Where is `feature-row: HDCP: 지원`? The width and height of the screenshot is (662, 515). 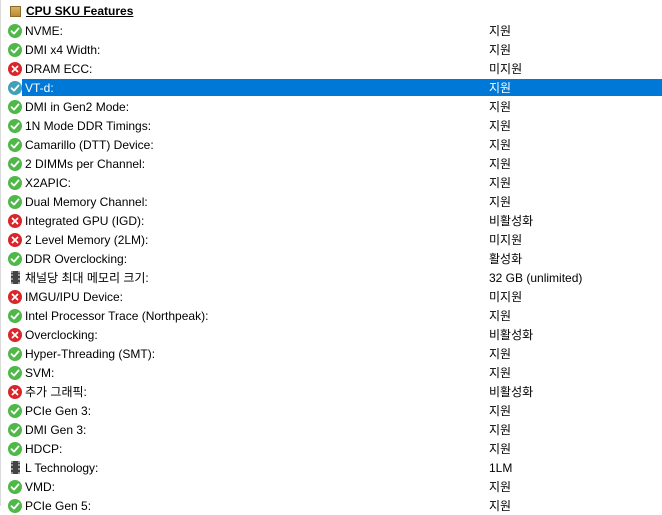
feature-row: HDCP: 지원 is located at coordinates (331, 448).